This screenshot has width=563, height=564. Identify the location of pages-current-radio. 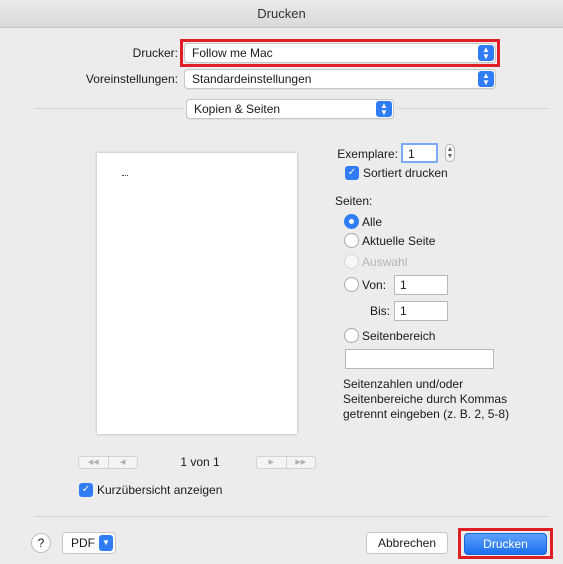
(351, 240).